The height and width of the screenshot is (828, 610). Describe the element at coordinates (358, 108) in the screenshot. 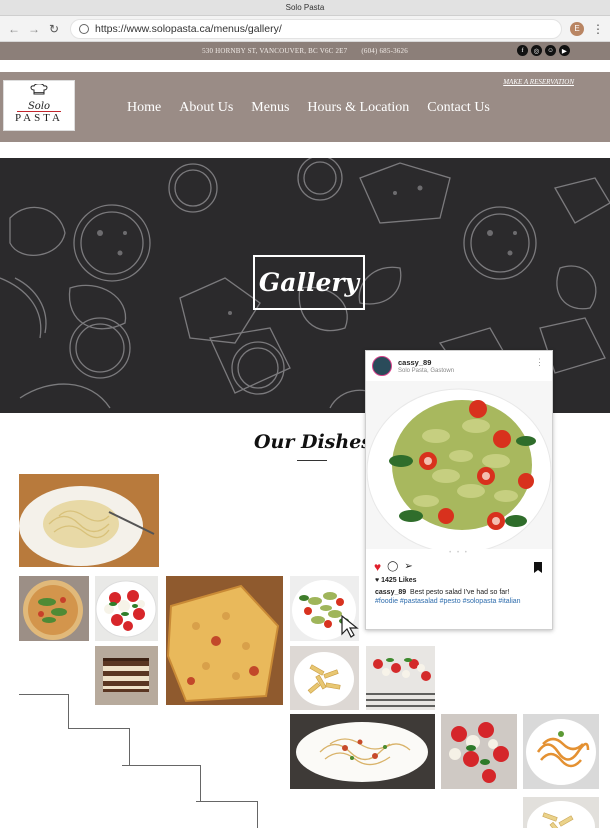

I see `nav-hours-location: Hours & Location` at that location.